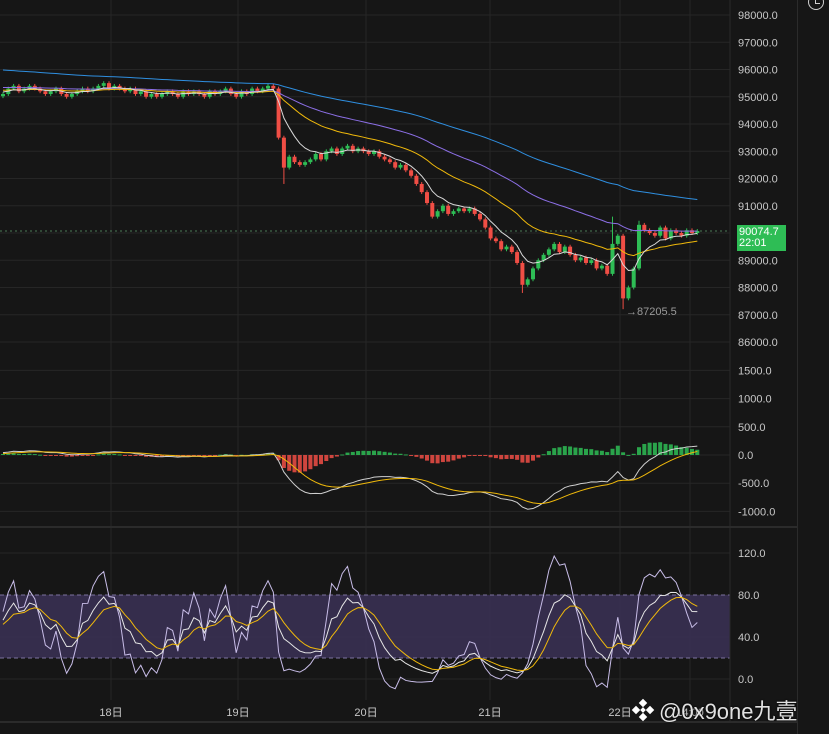  Describe the element at coordinates (745, 680) in the screenshot. I see `kdj-tick-label: 0.0` at that location.